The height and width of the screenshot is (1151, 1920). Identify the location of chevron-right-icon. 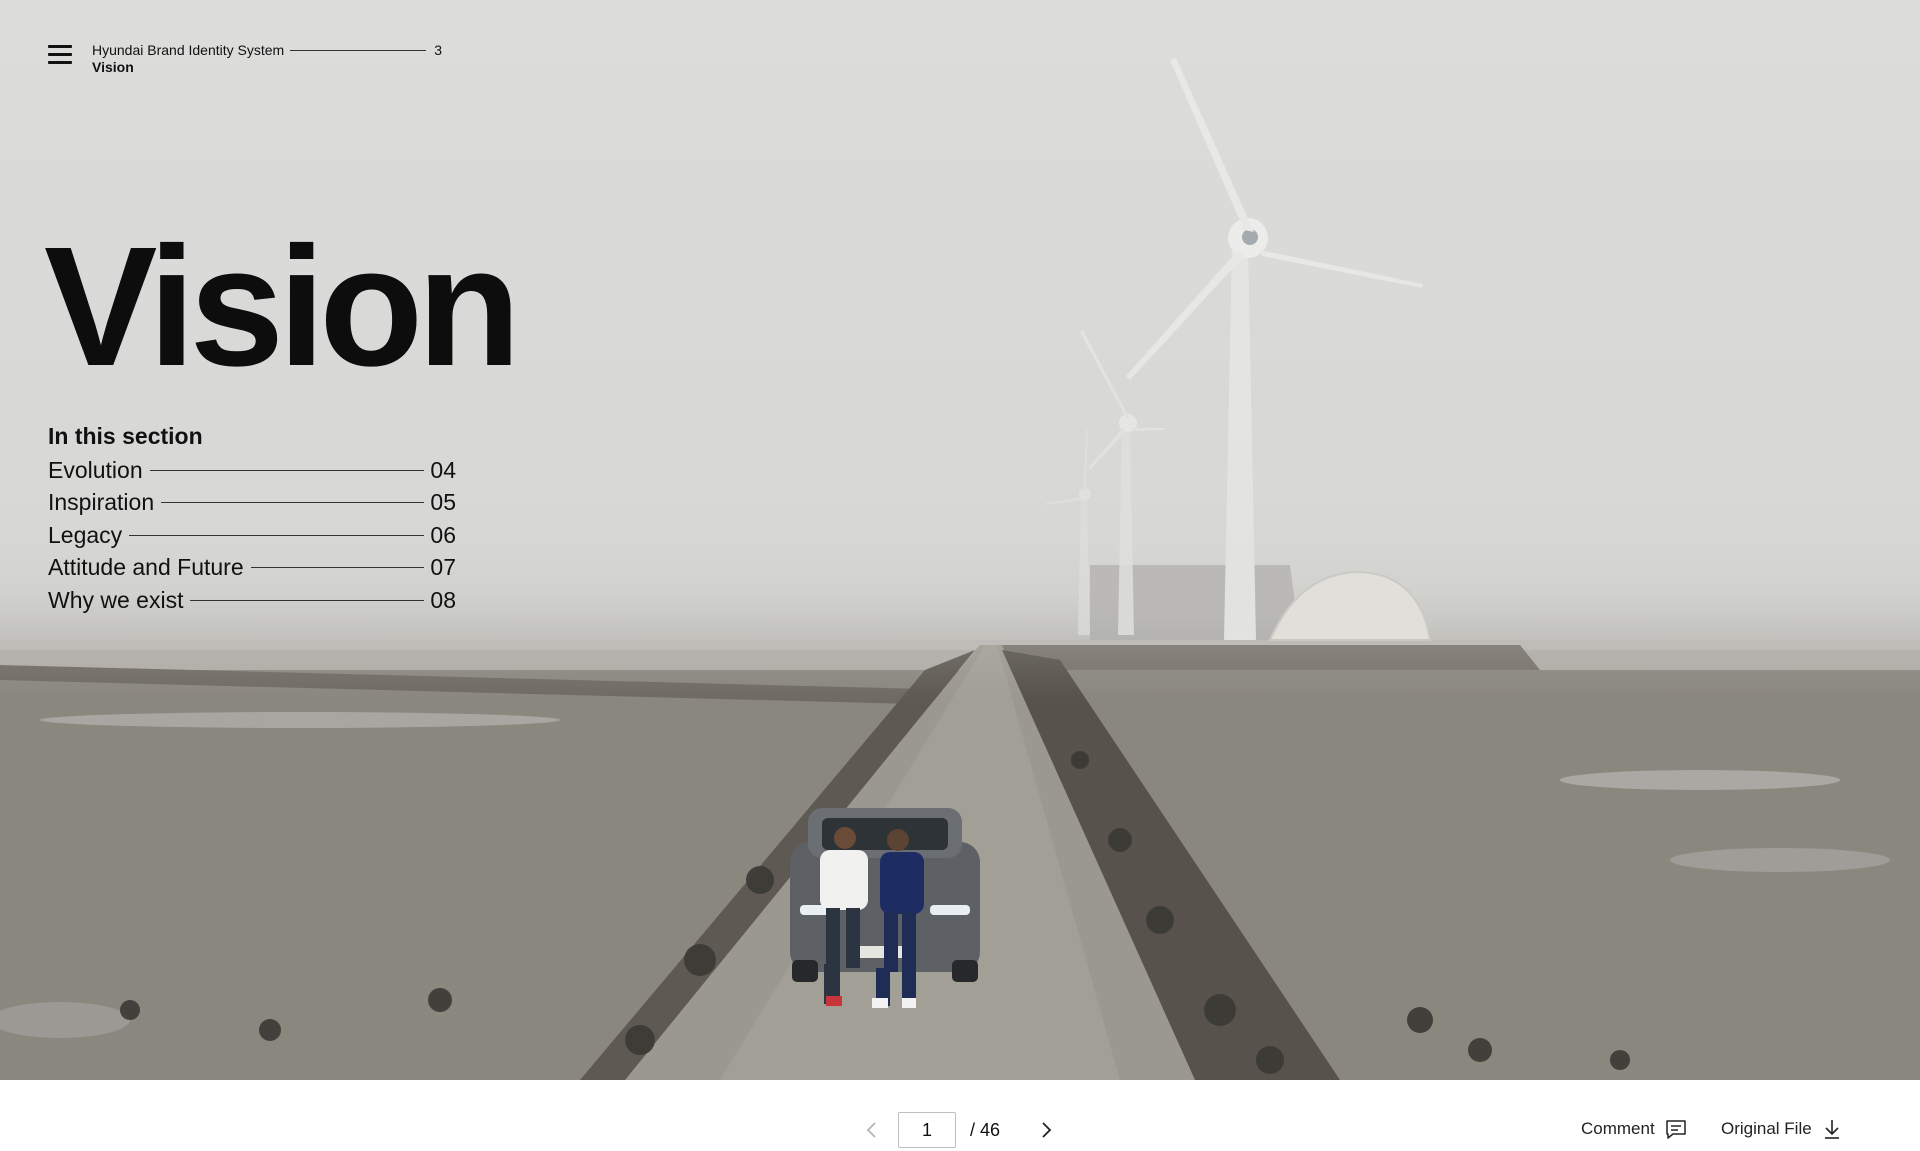
(1046, 1130).